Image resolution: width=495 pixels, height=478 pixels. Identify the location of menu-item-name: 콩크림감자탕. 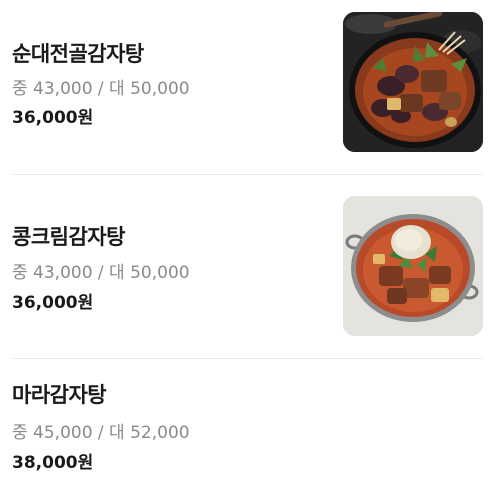
(68, 237).